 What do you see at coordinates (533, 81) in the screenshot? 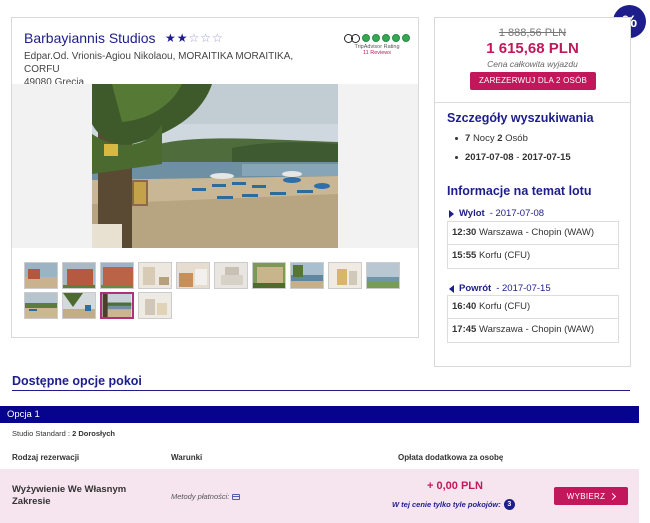
I see `book-button: ZAREZERWUJ DLA 2 OSÓB` at bounding box center [533, 81].